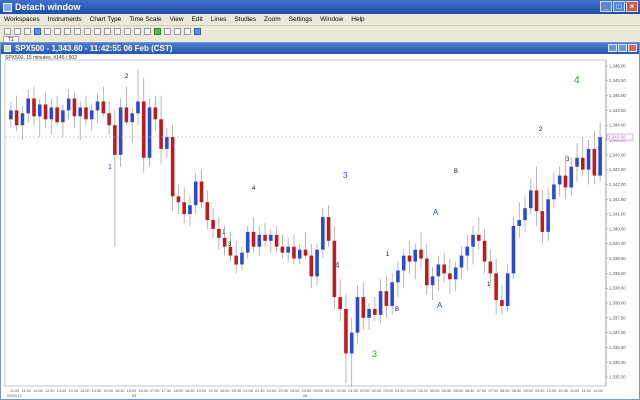  Describe the element at coordinates (617, 303) in the screenshot. I see `y-tick-label: 1,338.00` at that location.